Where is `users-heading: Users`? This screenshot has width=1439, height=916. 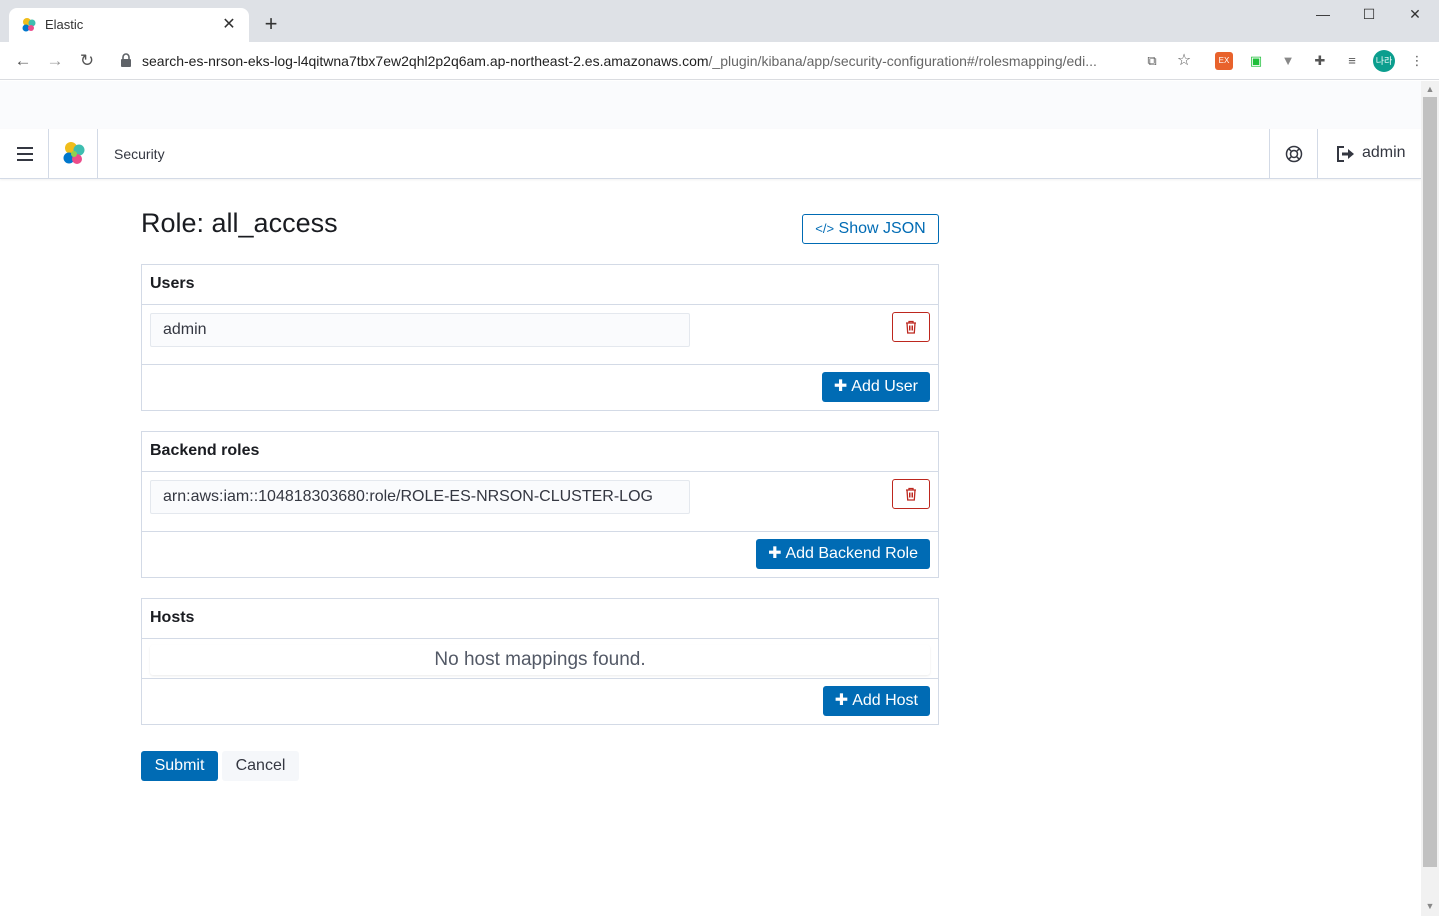
users-heading: Users is located at coordinates (540, 285).